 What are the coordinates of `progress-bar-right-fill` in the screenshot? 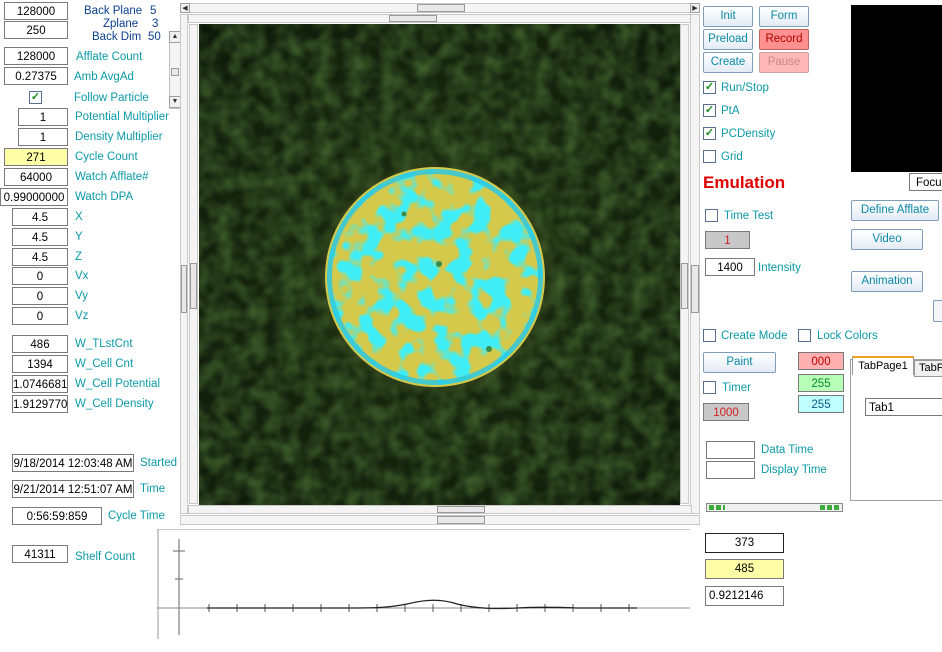 It's located at (830, 507).